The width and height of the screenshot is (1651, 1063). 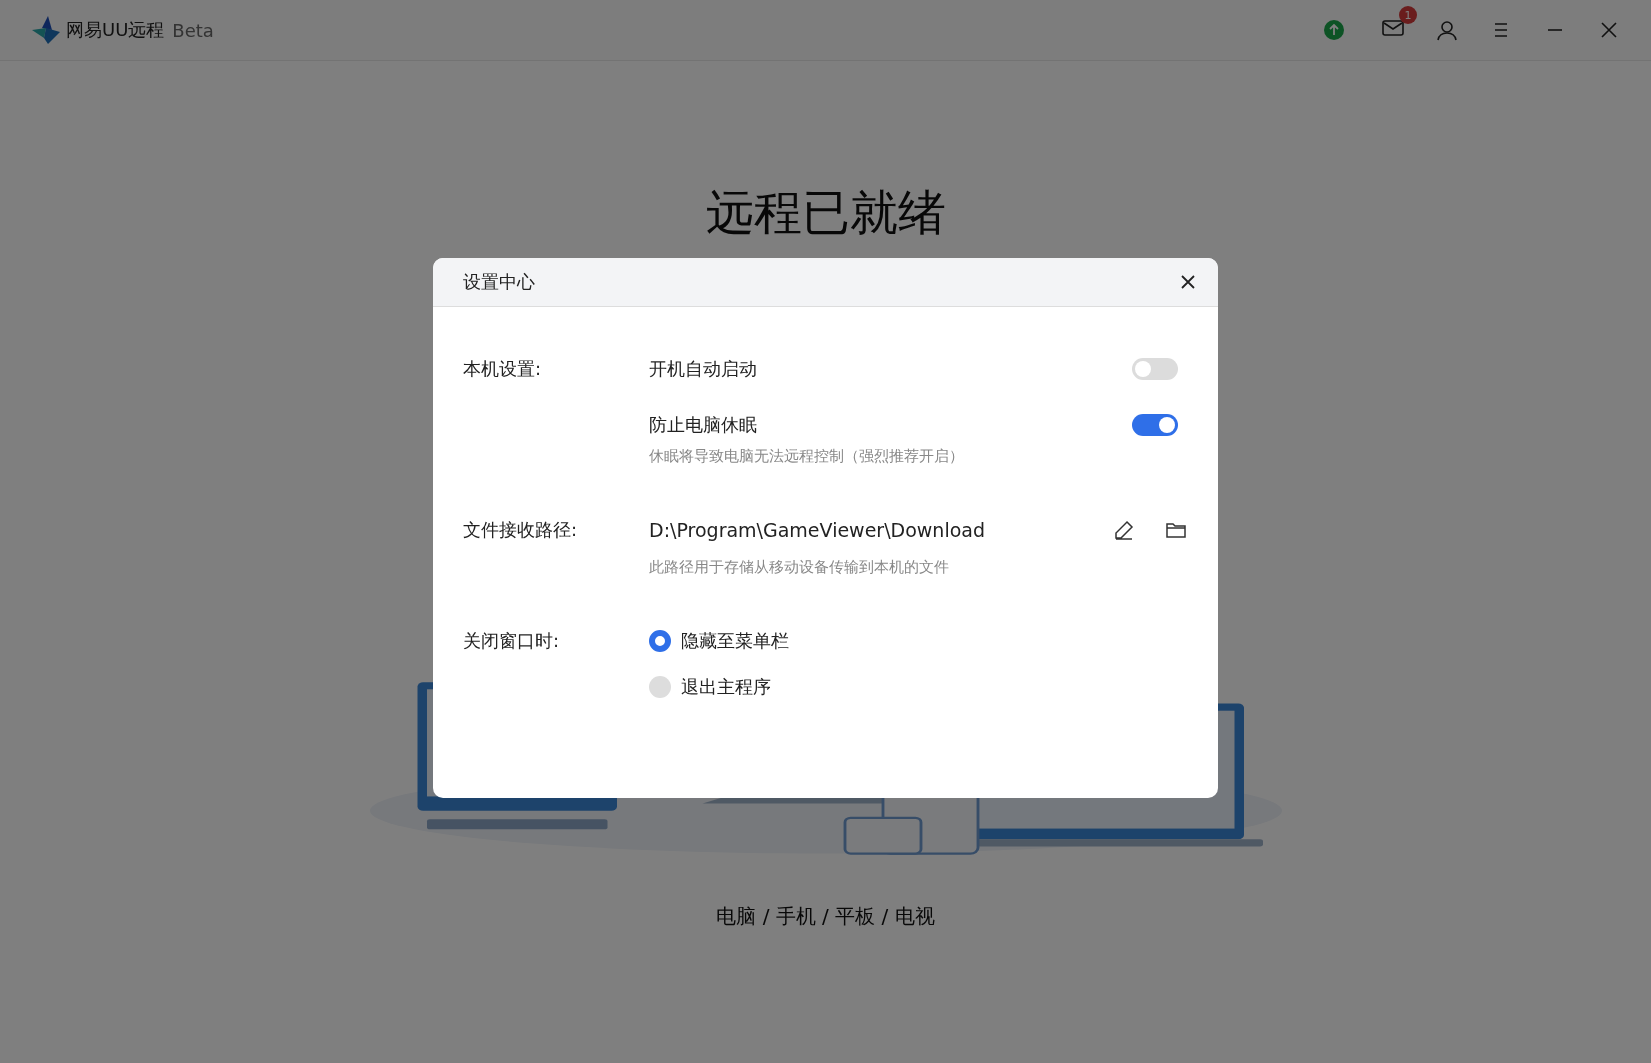 I want to click on logo-icon, so click(x=46, y=30).